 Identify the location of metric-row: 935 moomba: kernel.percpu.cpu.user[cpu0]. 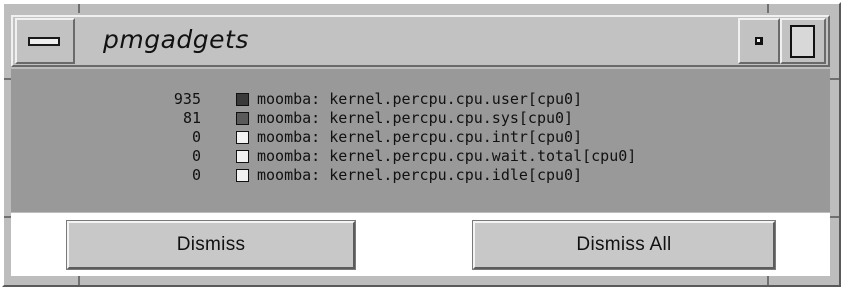
(411, 99).